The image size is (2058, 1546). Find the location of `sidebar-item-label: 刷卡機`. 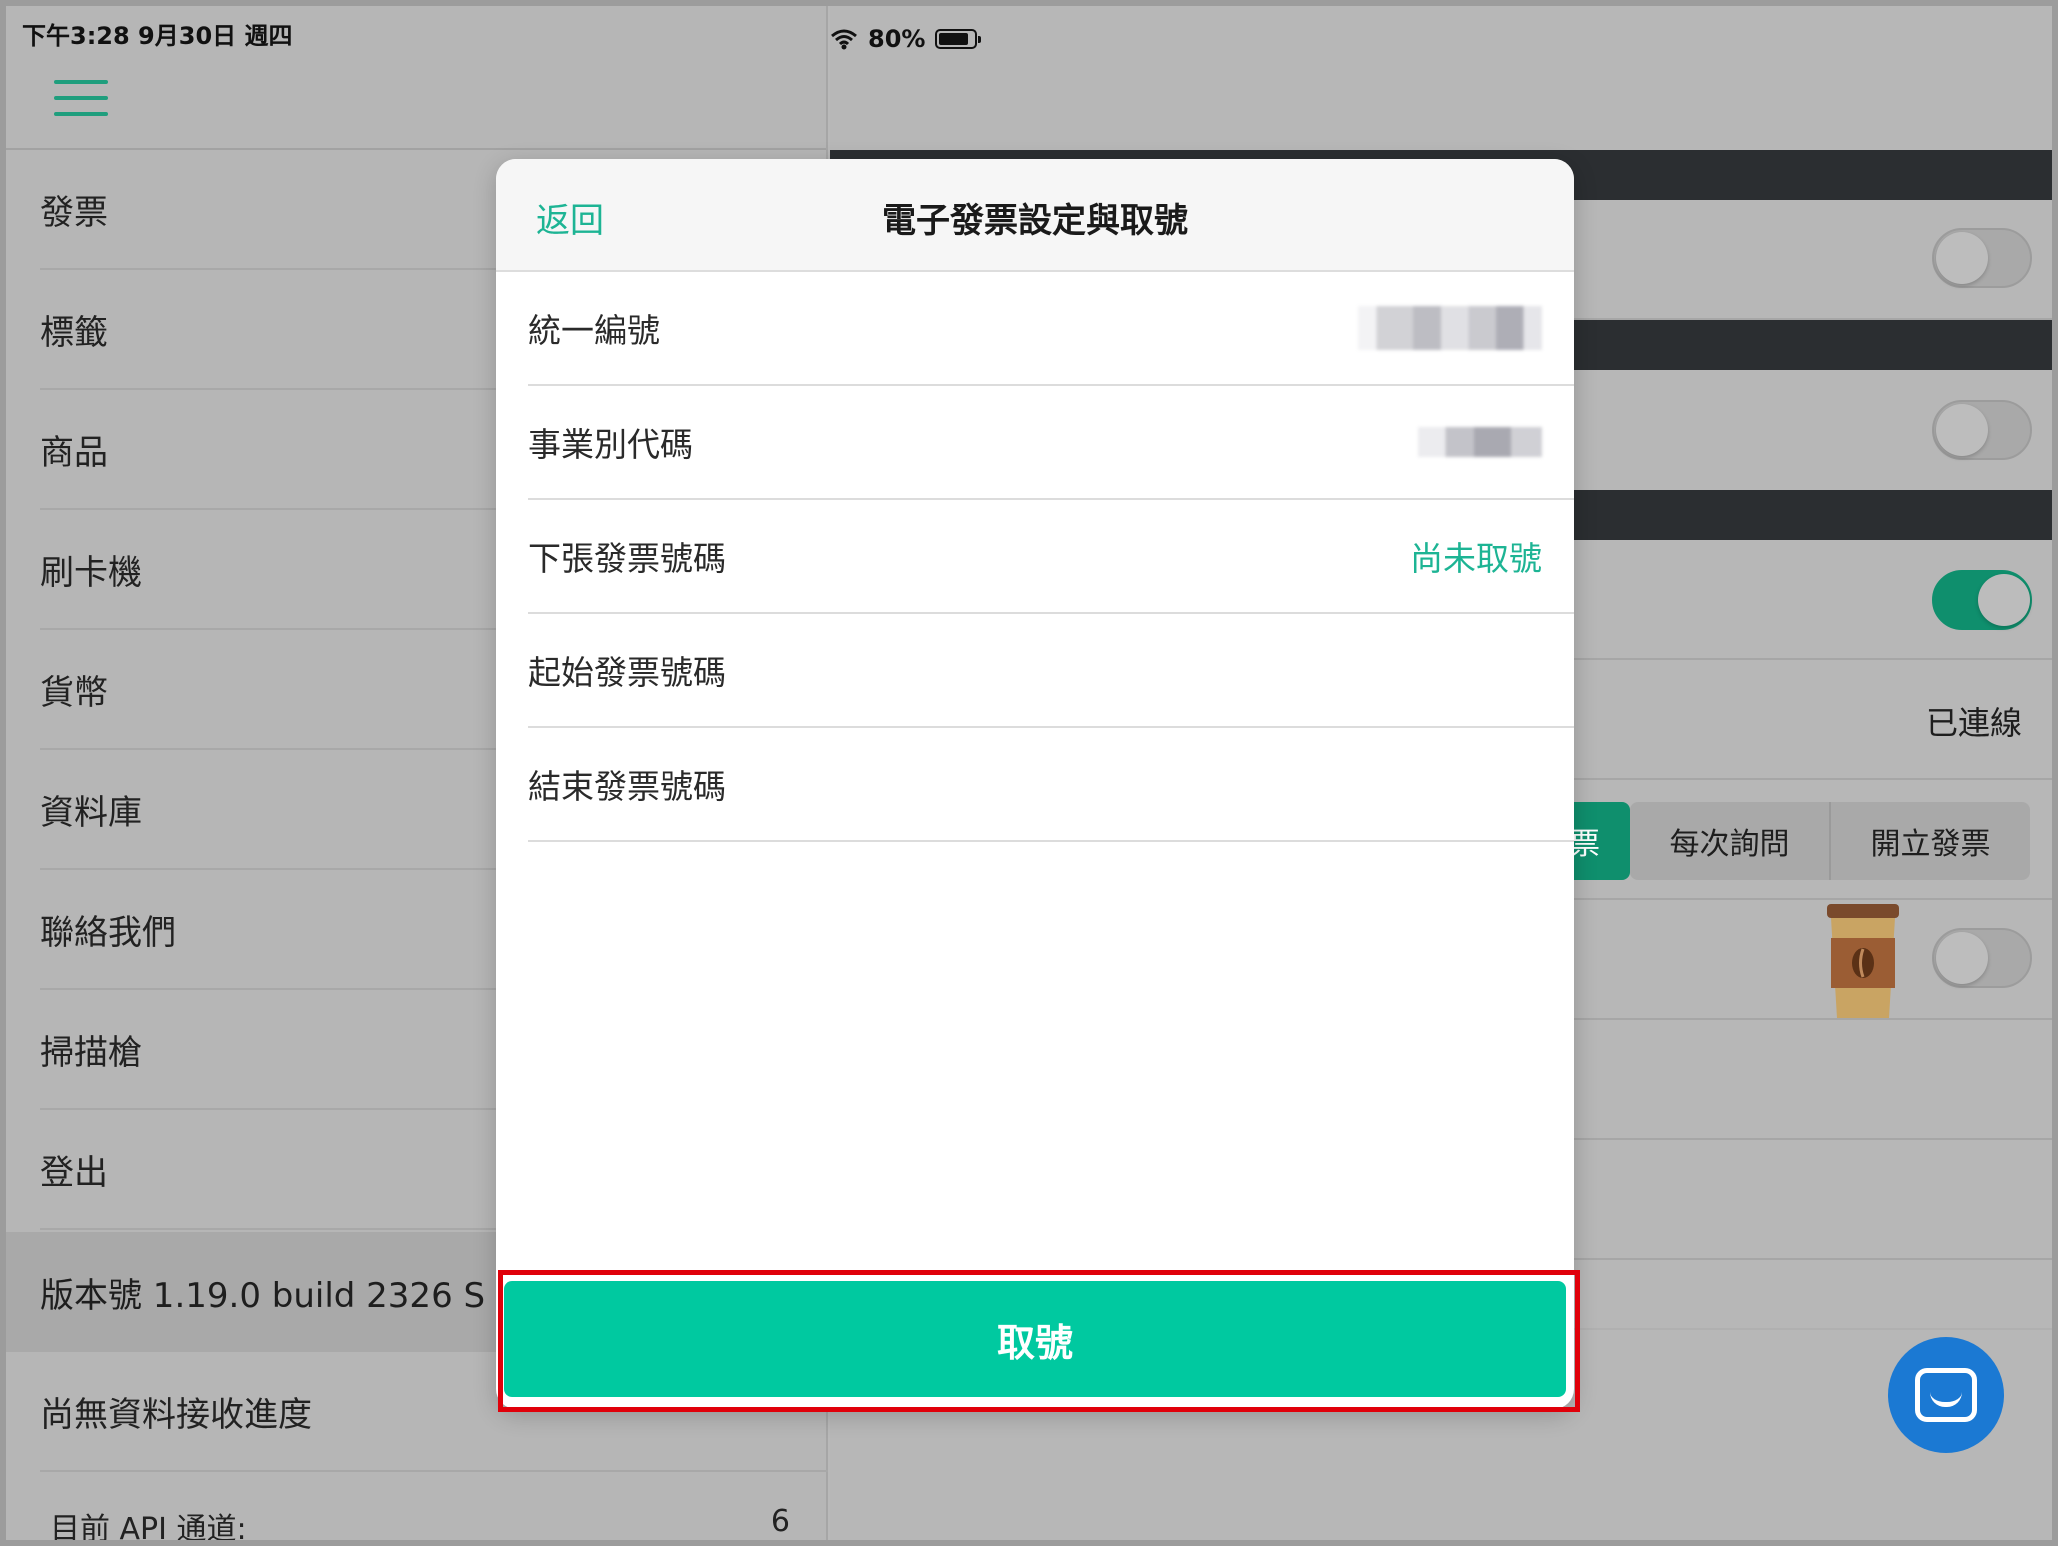

sidebar-item-label: 刷卡機 is located at coordinates (91, 572).